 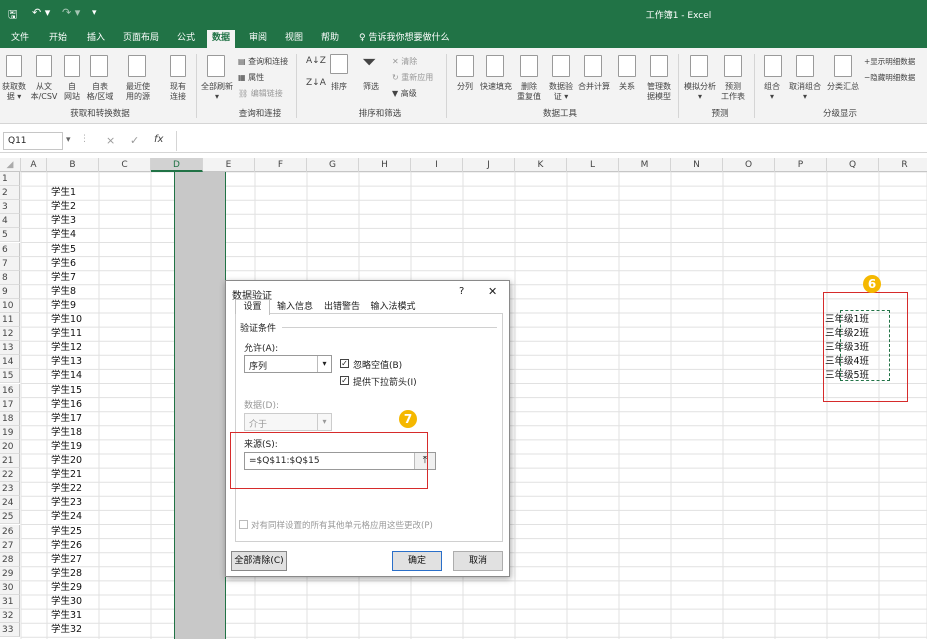 What do you see at coordinates (66, 419) in the screenshot?
I see `cell-b: 学生17` at bounding box center [66, 419].